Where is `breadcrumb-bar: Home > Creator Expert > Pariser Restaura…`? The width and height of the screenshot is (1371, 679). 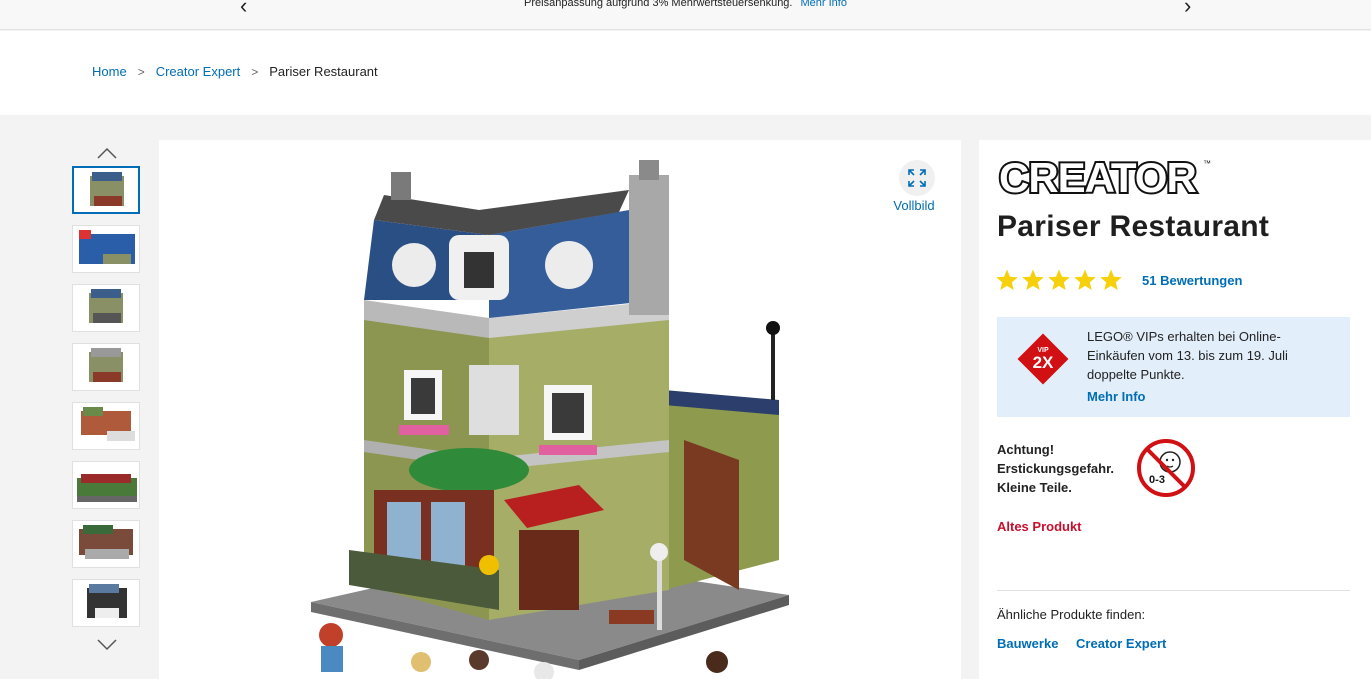
breadcrumb-bar: Home > Creator Expert > Pariser Restaura… is located at coordinates (685, 73).